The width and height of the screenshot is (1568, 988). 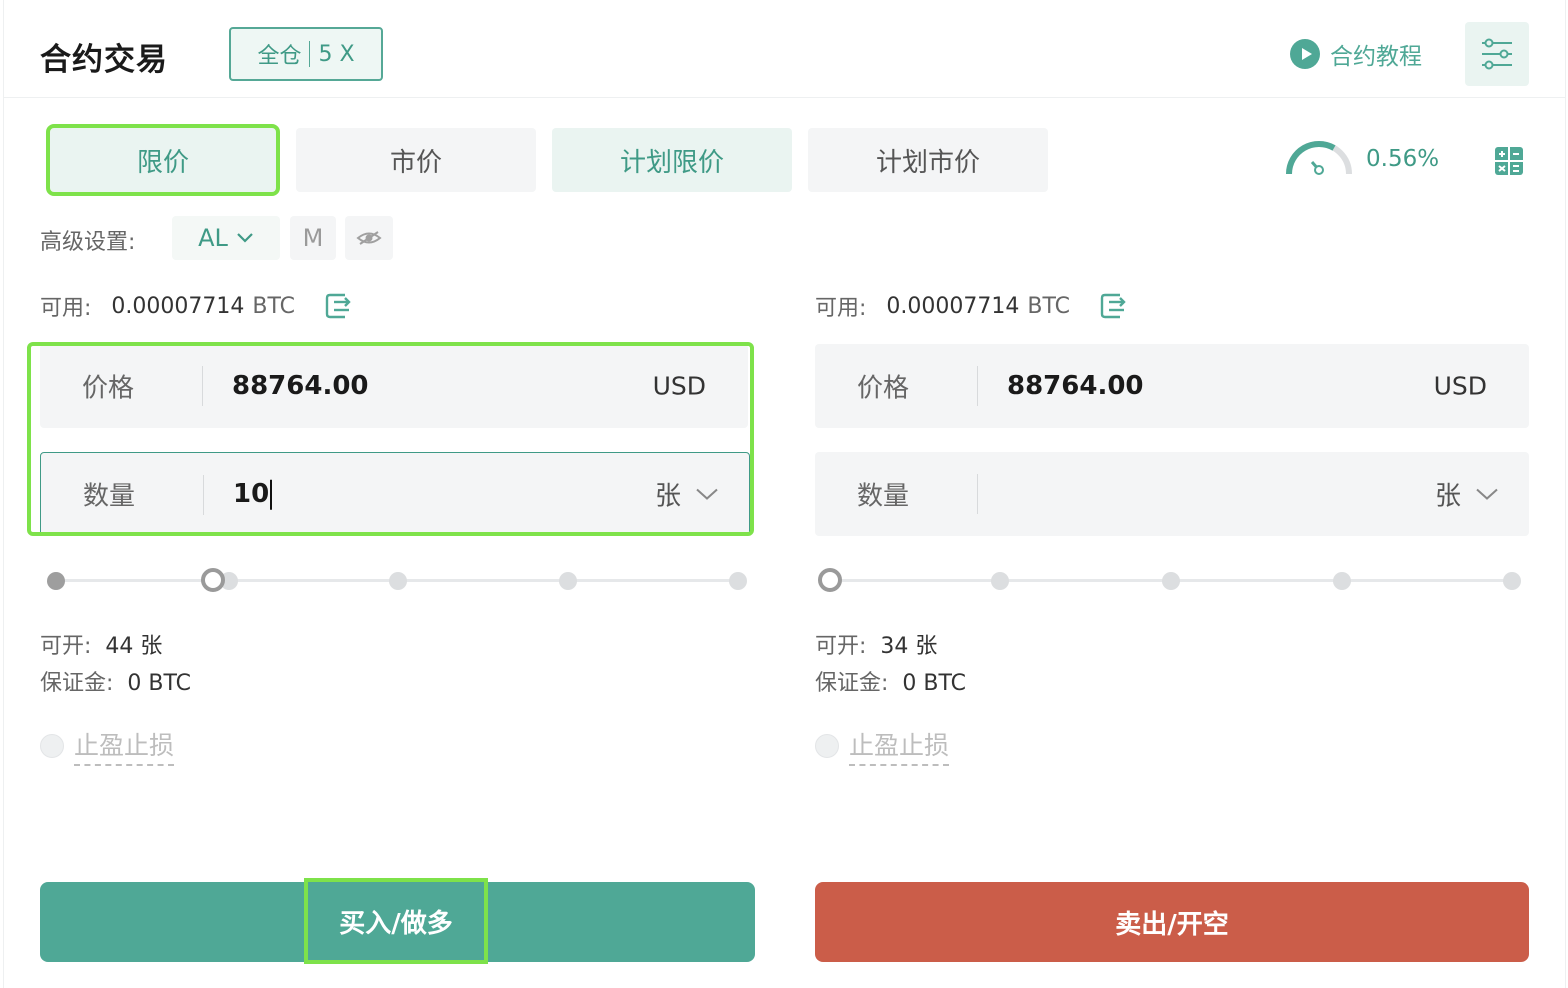 What do you see at coordinates (313, 238) in the screenshot?
I see `m-button: M` at bounding box center [313, 238].